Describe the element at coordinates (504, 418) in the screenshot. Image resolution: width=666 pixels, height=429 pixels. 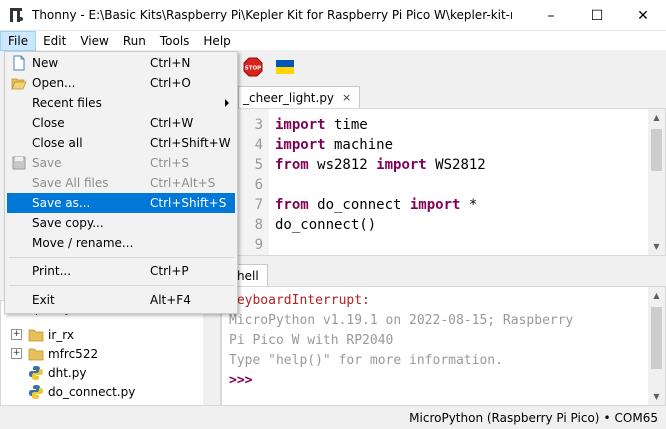
I see `interpreter-status: MicroPython (Raspberry Pi Pico)` at that location.